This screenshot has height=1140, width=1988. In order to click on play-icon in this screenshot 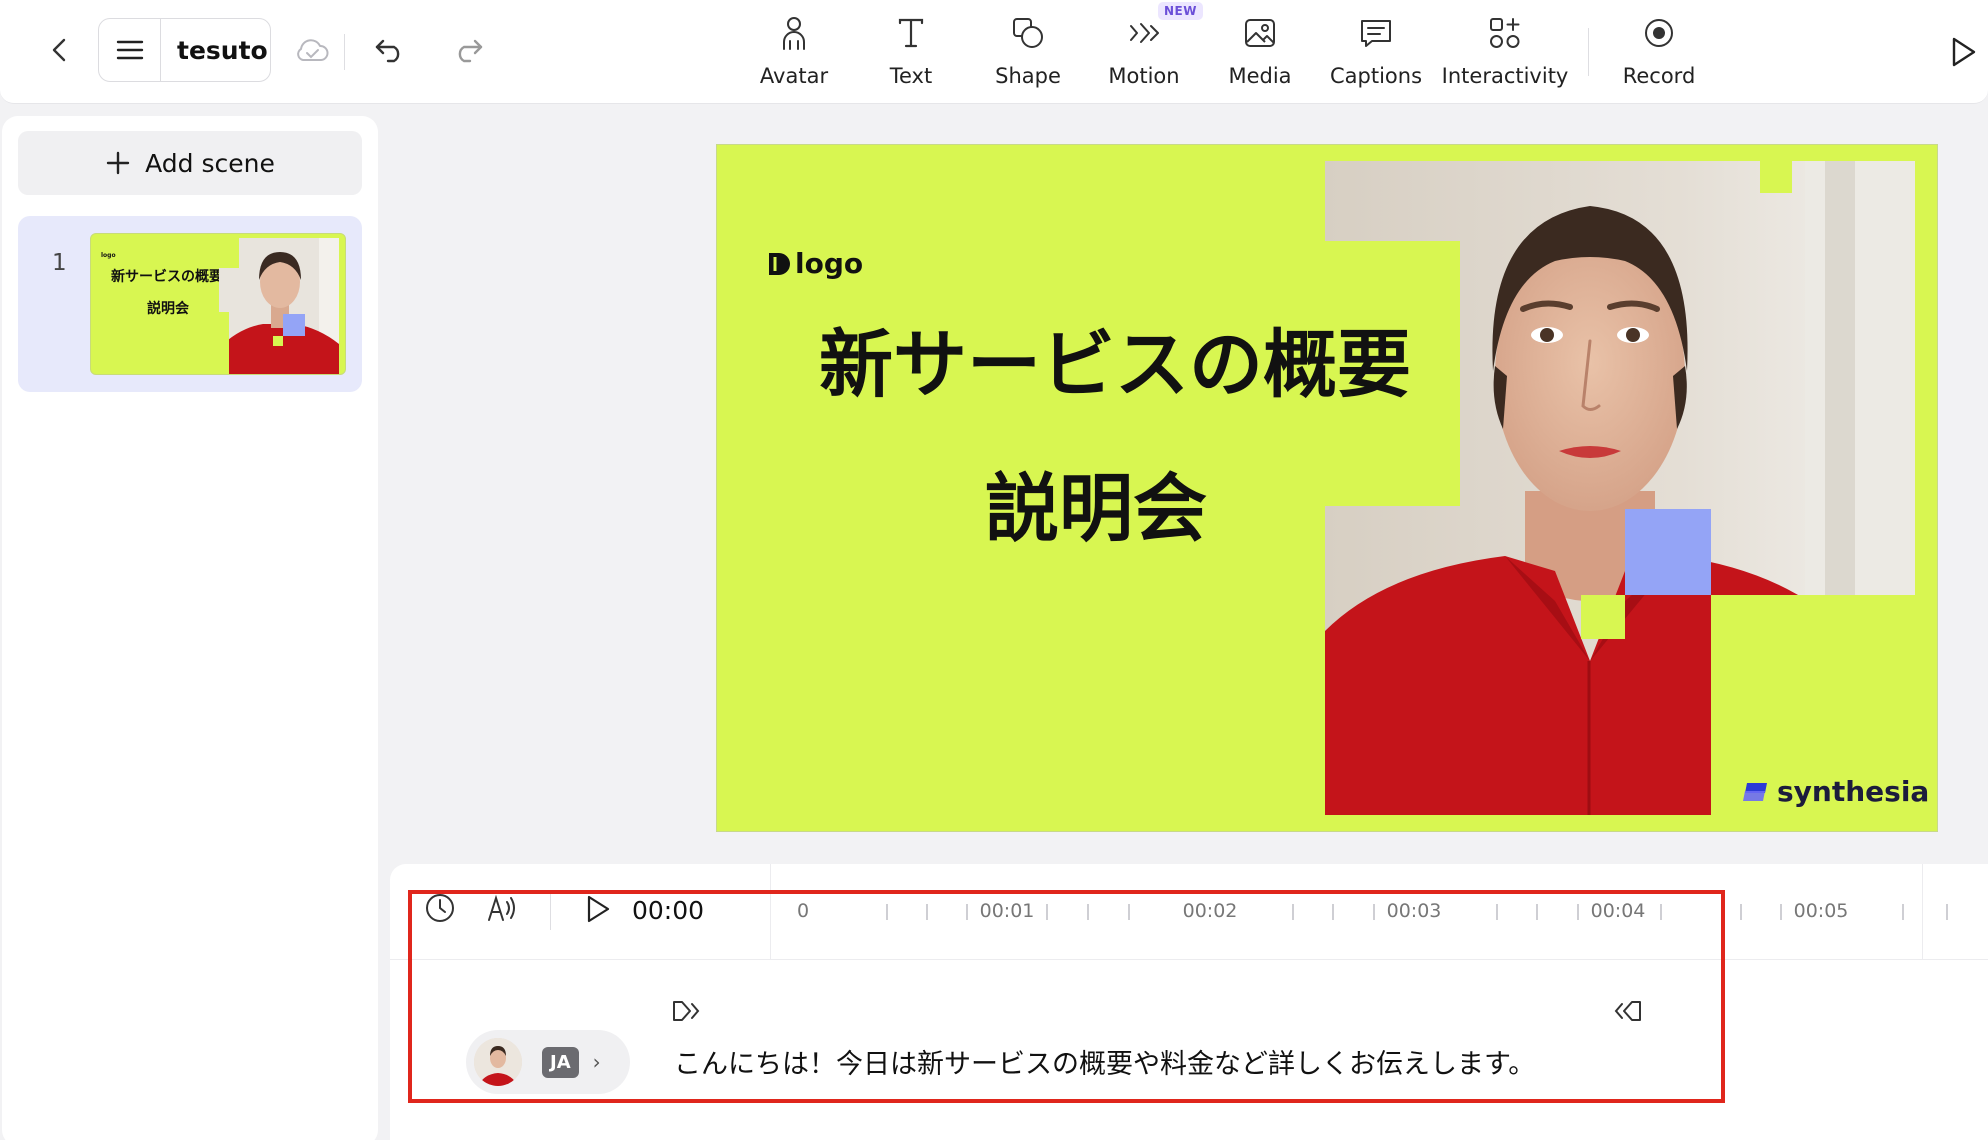, I will do `click(1964, 52)`.